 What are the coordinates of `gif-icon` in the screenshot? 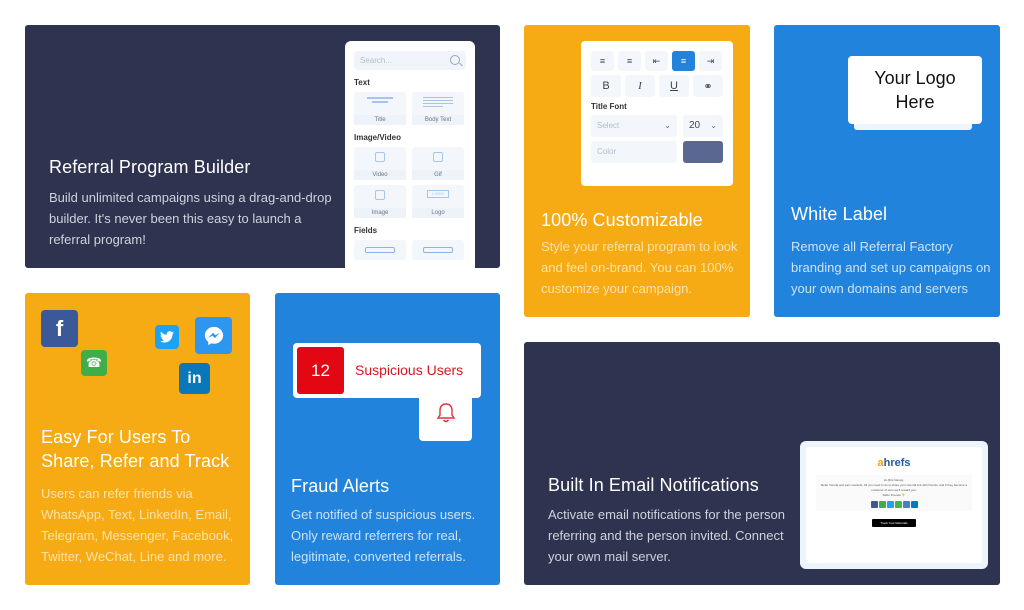 It's located at (438, 157).